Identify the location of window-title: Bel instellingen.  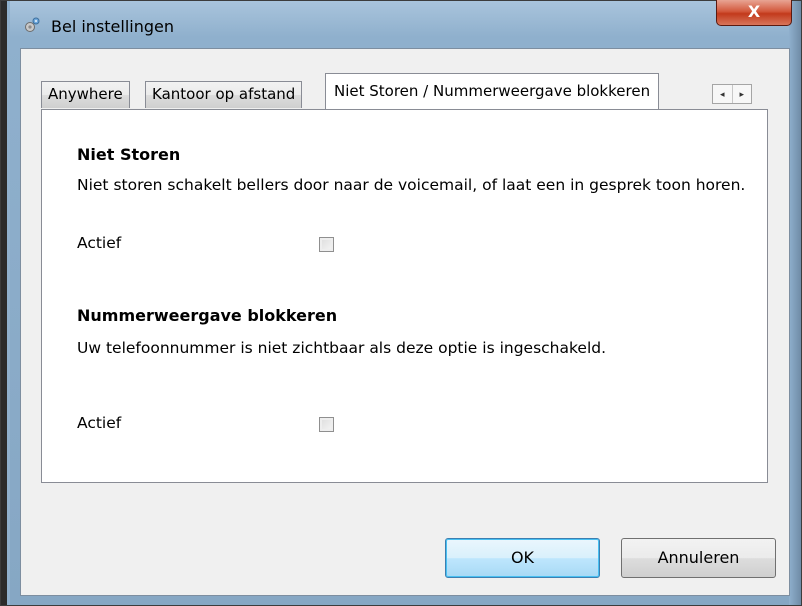
(113, 26).